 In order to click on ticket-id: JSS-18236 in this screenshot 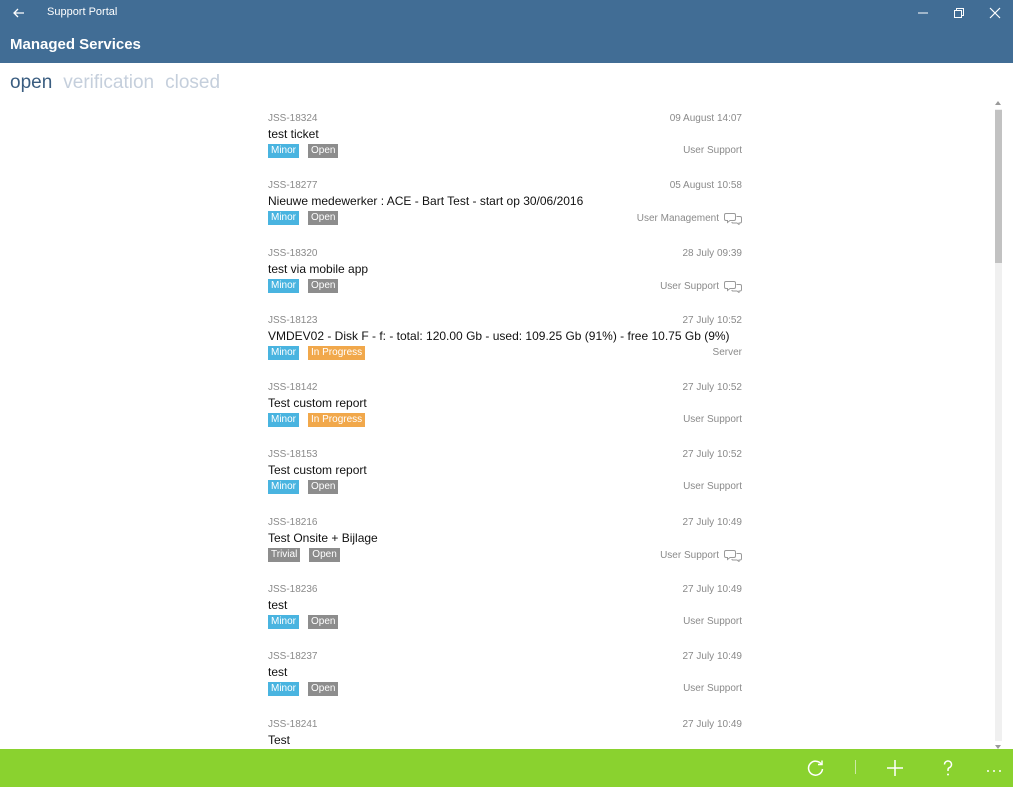, I will do `click(293, 590)`.